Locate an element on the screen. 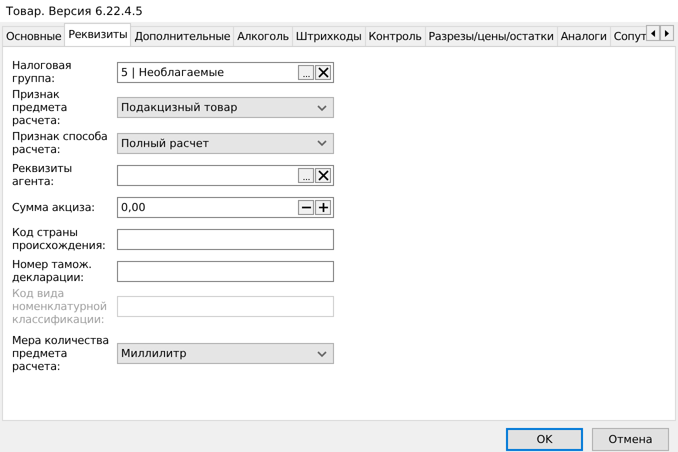 Image resolution: width=678 pixels, height=452 pixels. triangle-right-icon is located at coordinates (667, 33).